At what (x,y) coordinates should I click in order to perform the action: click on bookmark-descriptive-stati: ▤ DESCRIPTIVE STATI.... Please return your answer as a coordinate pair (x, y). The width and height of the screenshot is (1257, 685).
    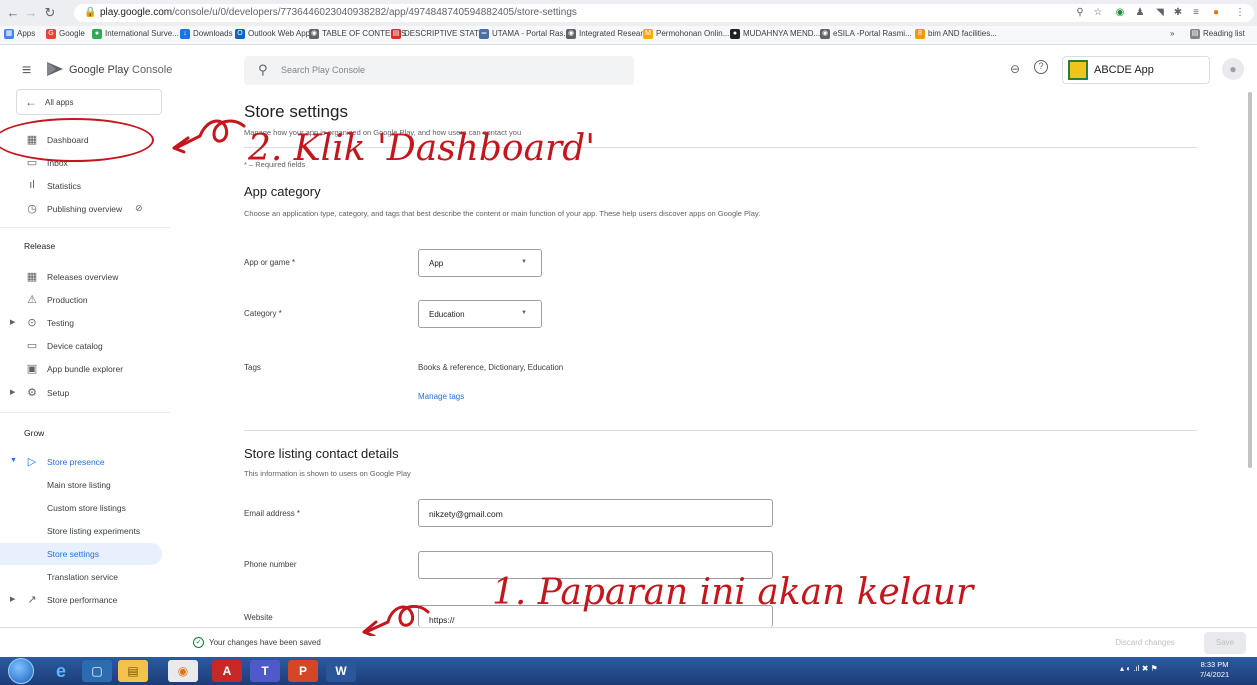
    Looking at the image, I should click on (439, 34).